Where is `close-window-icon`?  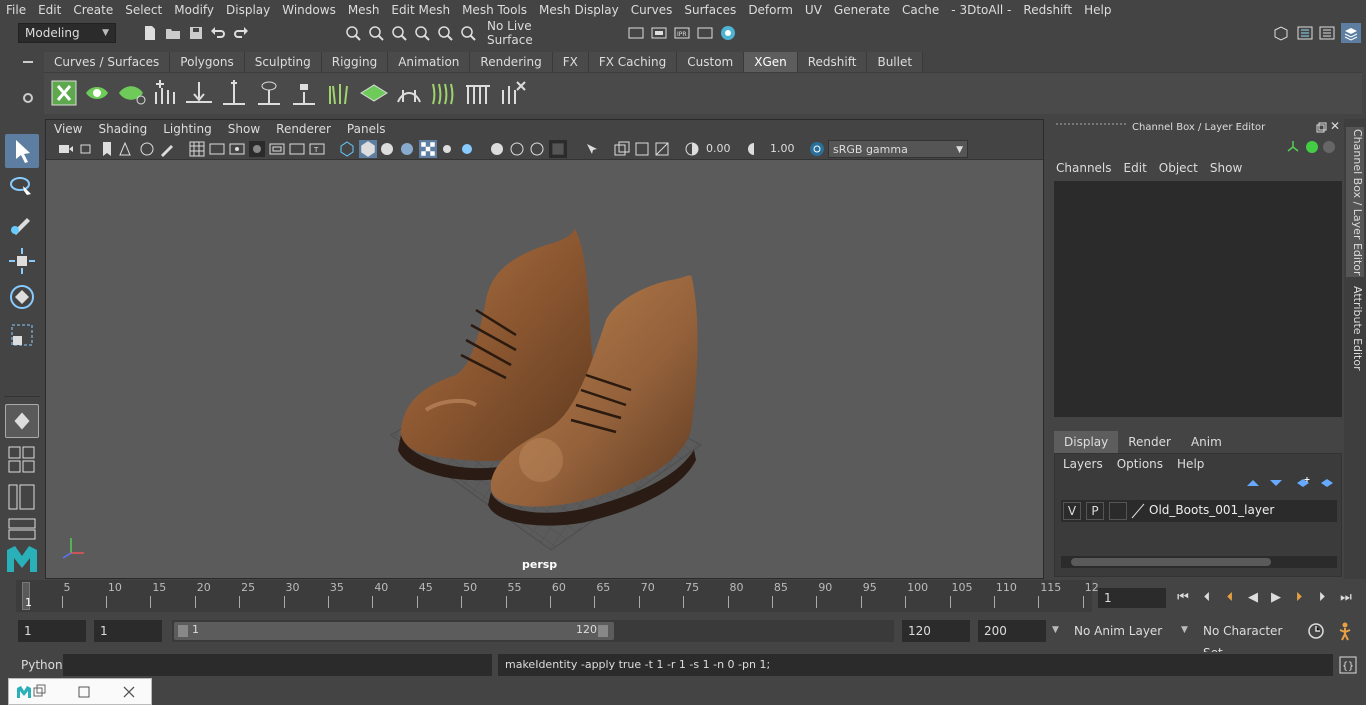
close-window-icon is located at coordinates (129, 692).